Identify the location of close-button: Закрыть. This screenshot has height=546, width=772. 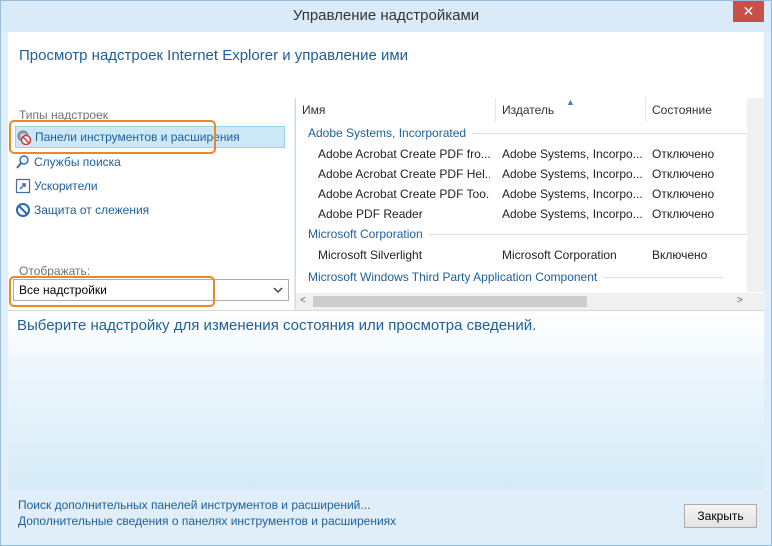
(720, 516).